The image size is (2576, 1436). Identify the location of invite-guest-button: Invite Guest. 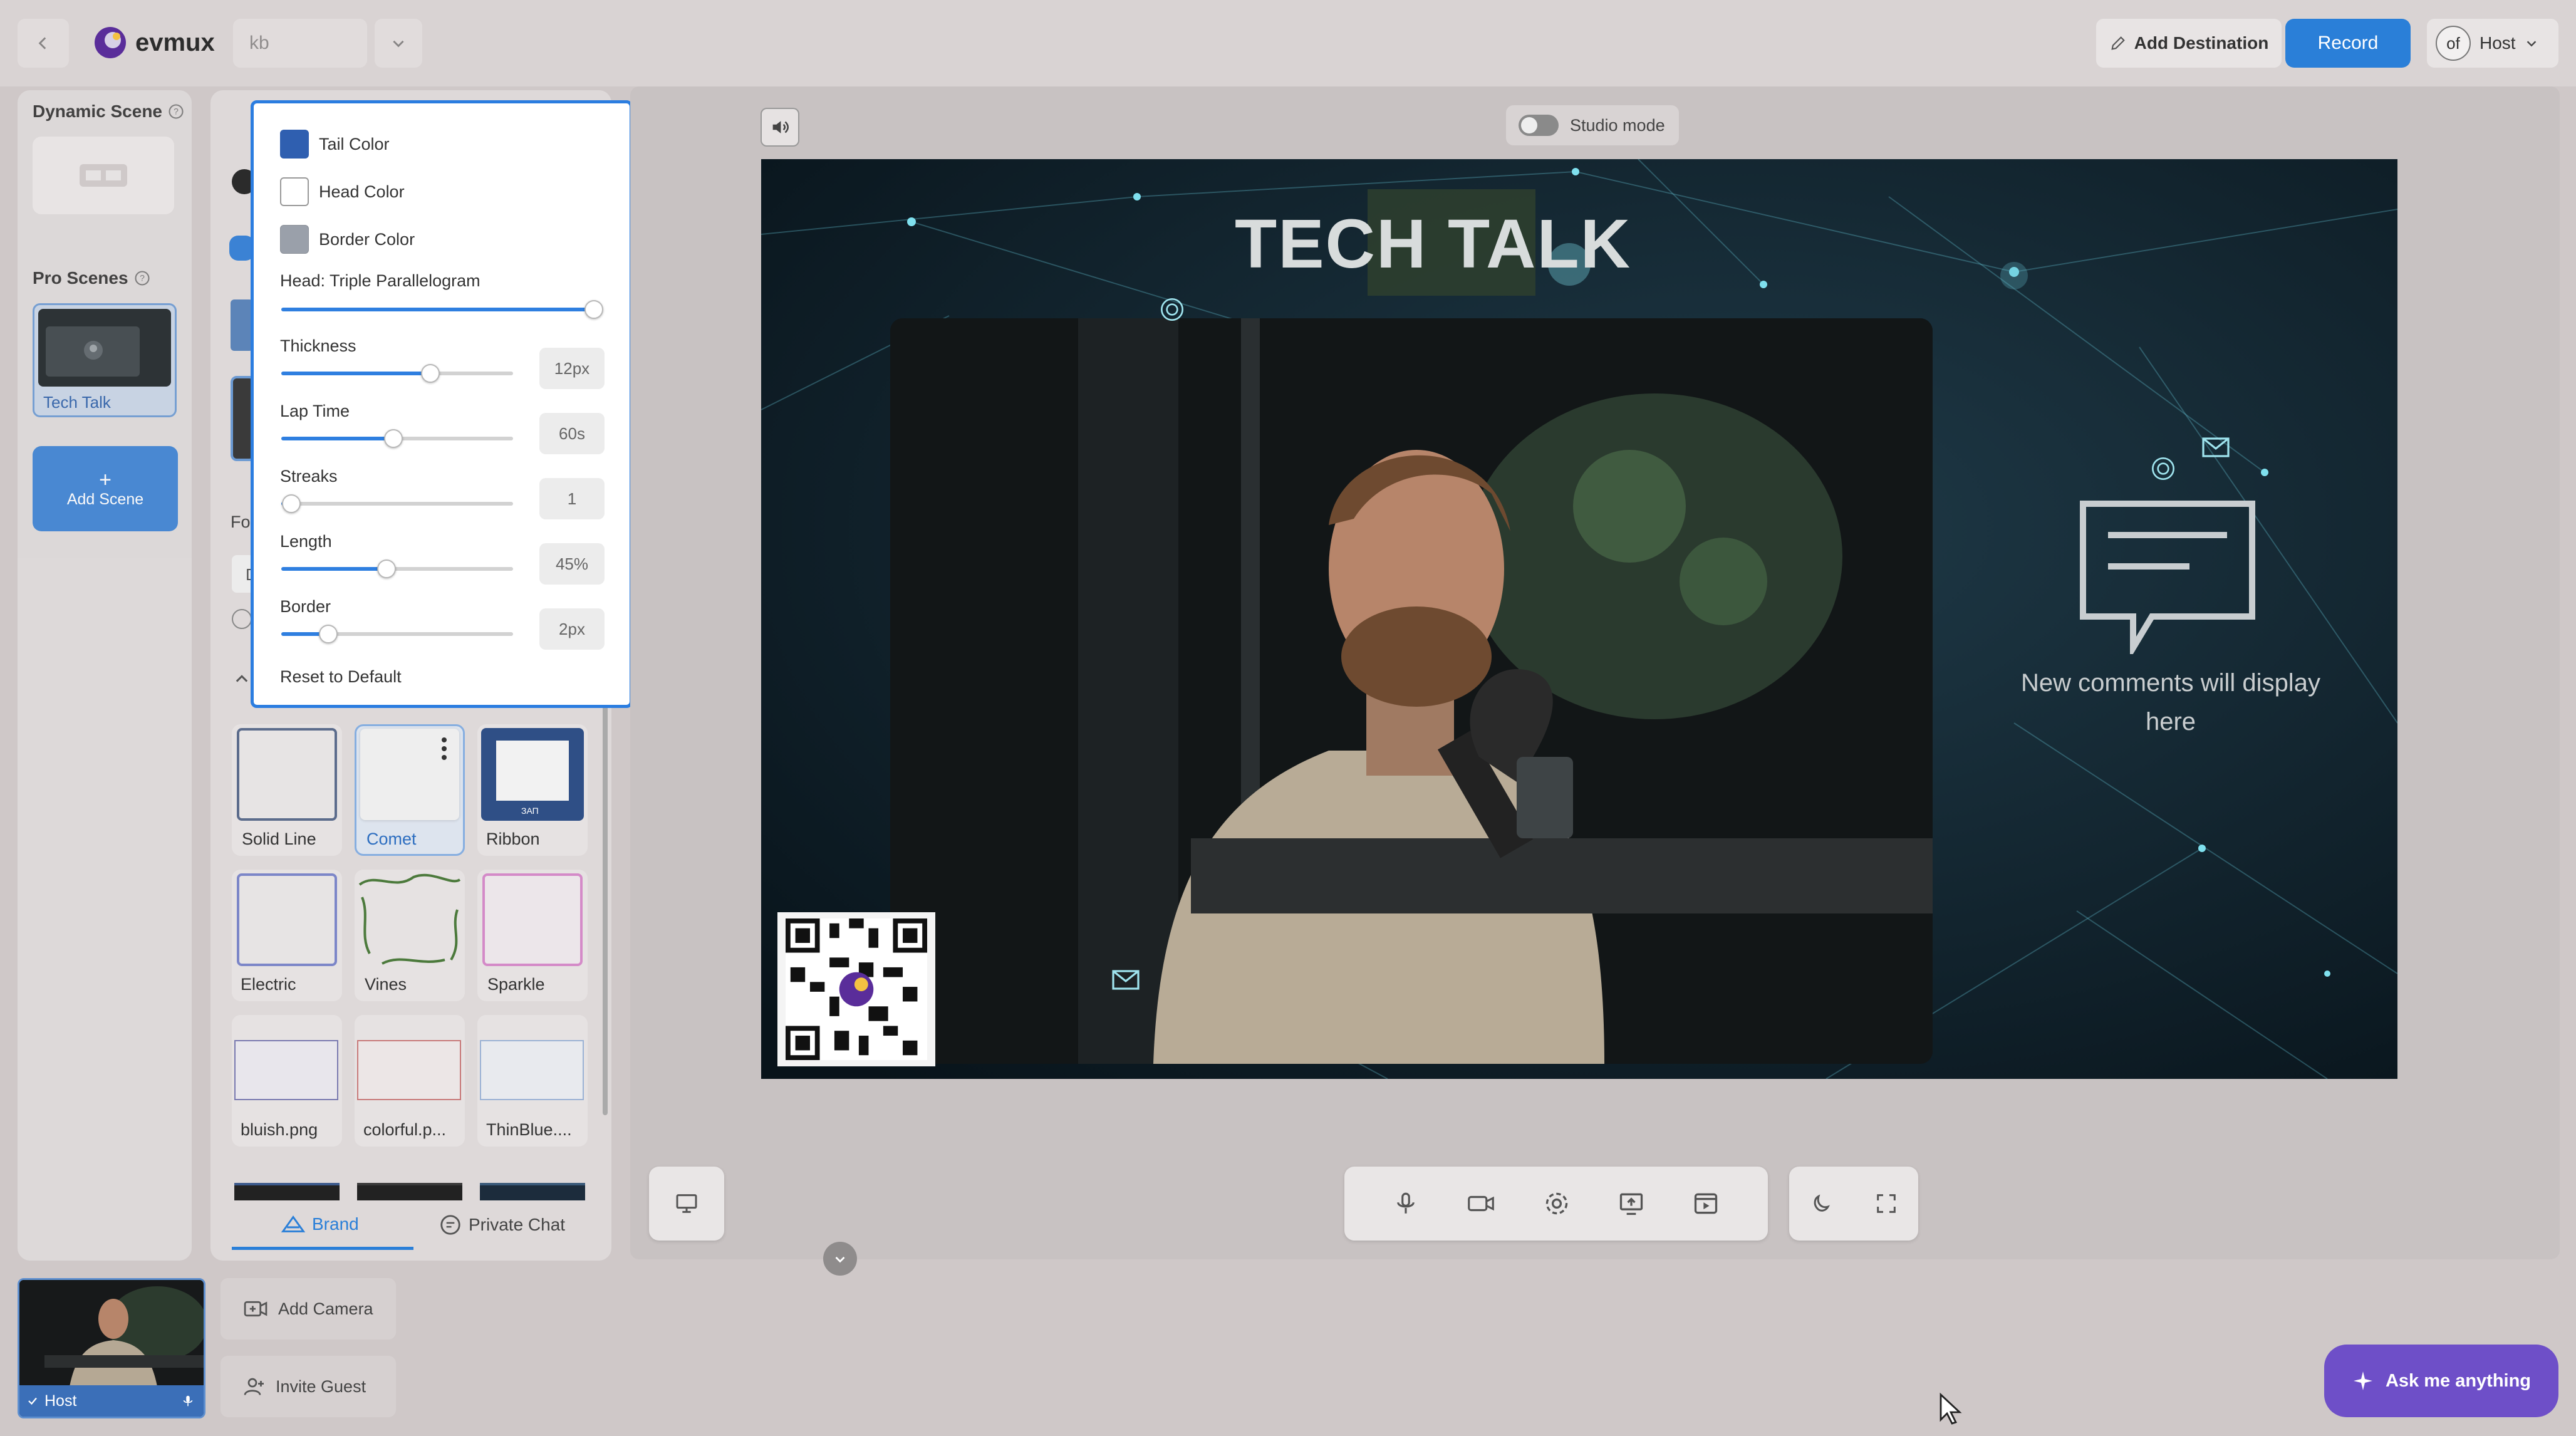
(308, 1386).